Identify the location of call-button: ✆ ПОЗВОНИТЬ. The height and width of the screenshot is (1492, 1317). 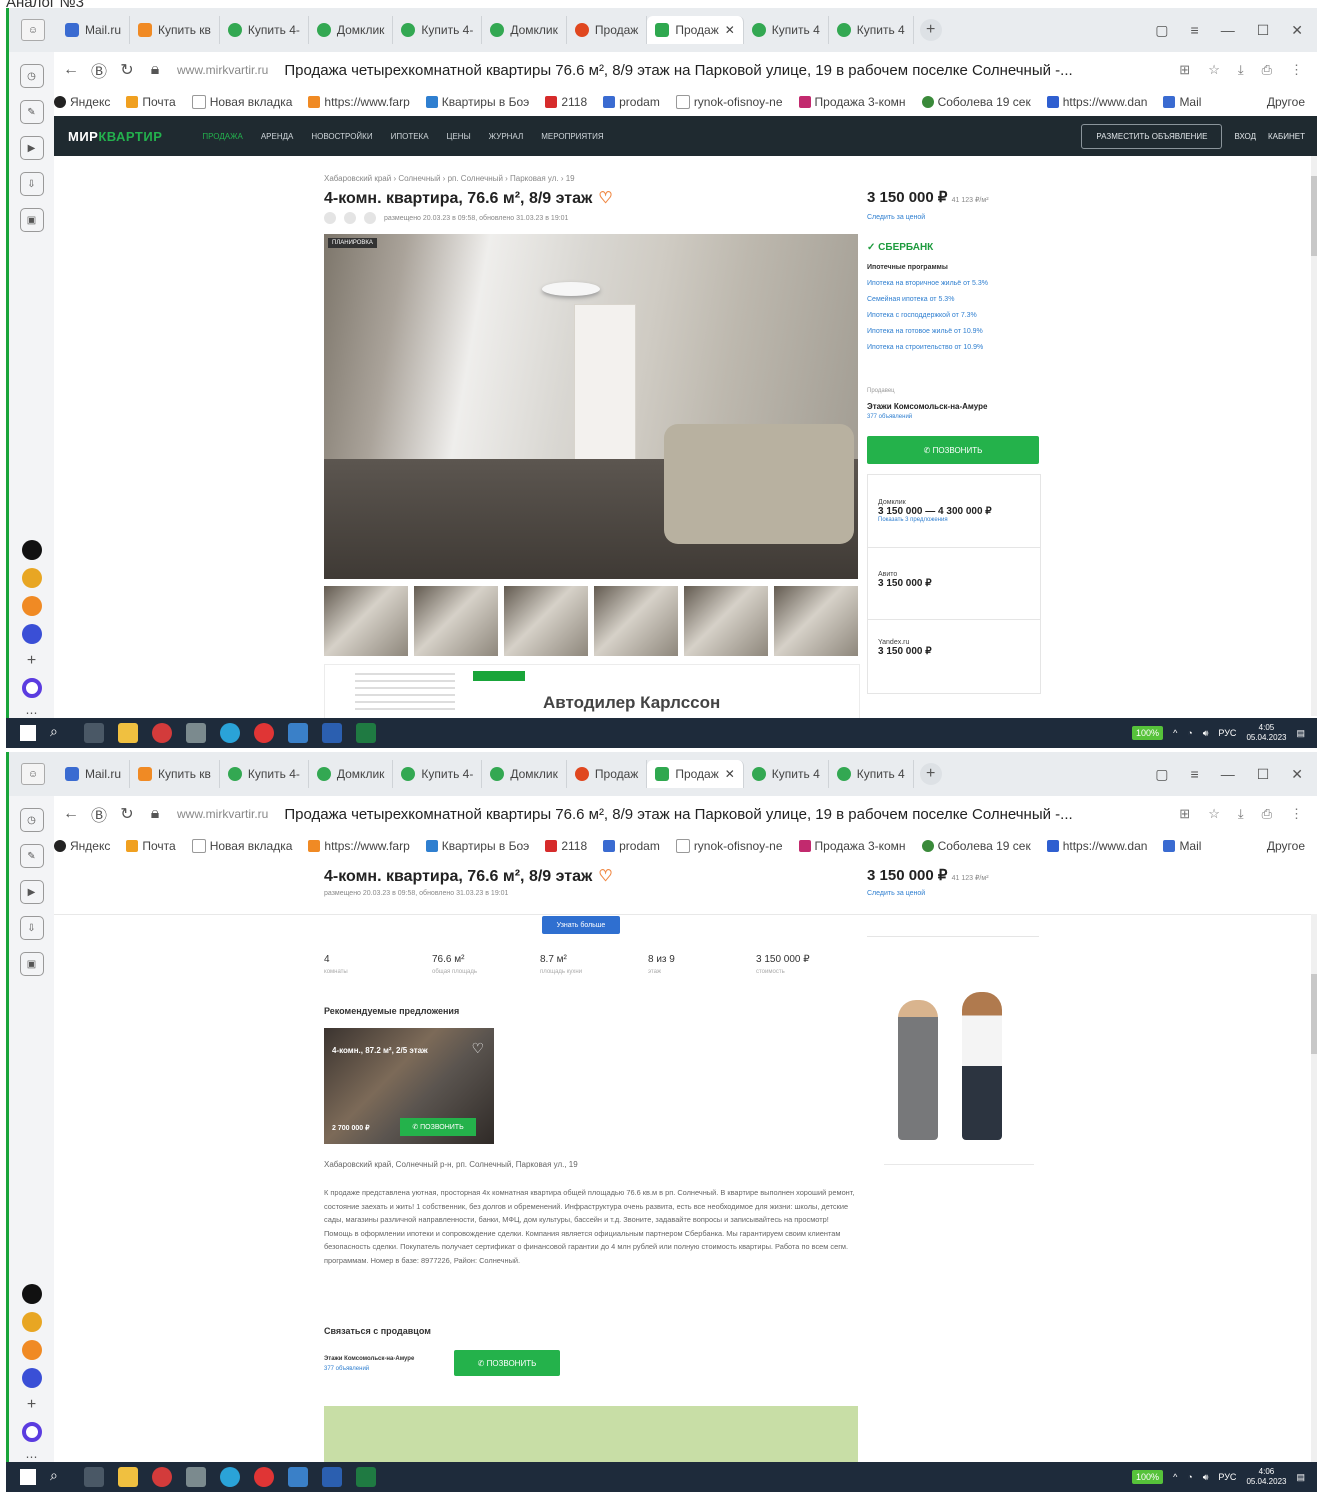
(953, 450).